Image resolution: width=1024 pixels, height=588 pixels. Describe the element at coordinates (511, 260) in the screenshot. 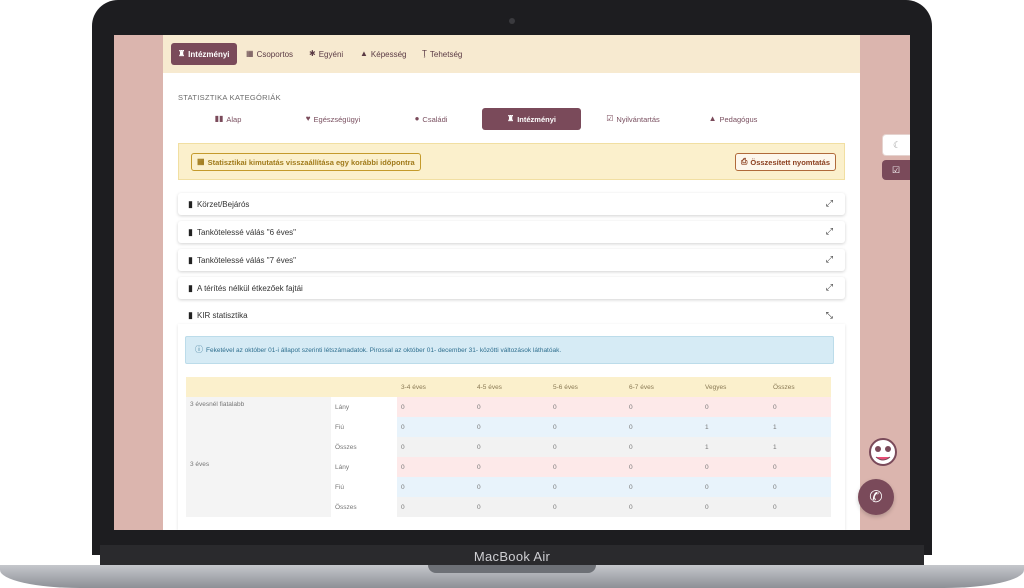

I see `accordion-7-eves: ▮ Tankötelessé válás "7 éves" ⤢` at that location.